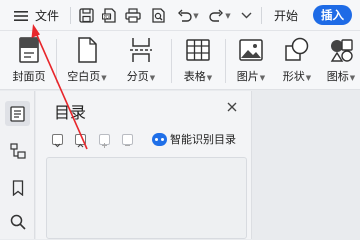 The height and width of the screenshot is (240, 360). I want to click on tab-start: 开始, so click(286, 15).